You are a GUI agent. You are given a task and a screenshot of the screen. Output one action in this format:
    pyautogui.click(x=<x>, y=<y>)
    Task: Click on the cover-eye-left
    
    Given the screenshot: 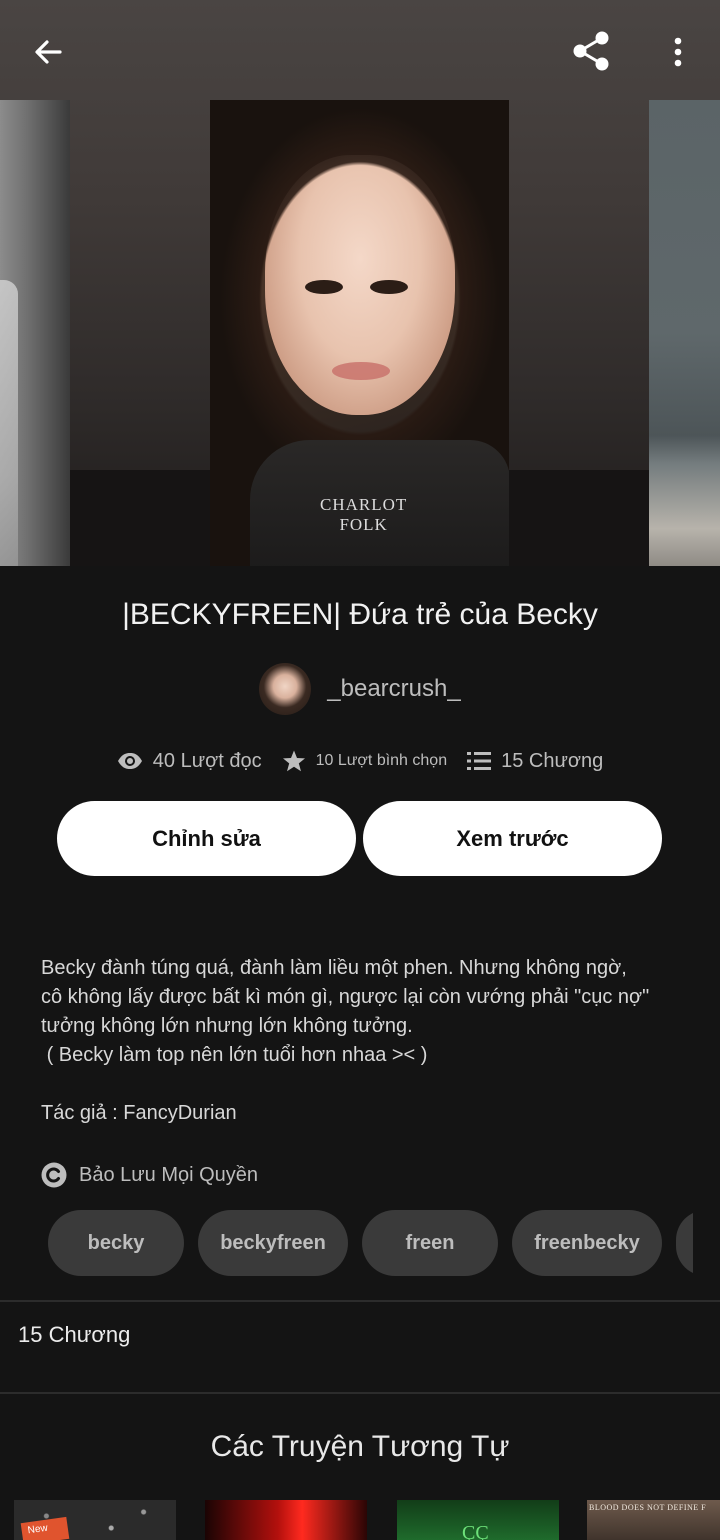 What is the action you would take?
    pyautogui.click(x=324, y=287)
    